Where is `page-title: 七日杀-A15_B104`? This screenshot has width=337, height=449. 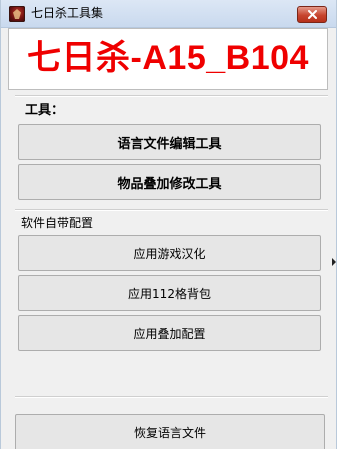 page-title: 七日杀-A15_B104 is located at coordinates (168, 58).